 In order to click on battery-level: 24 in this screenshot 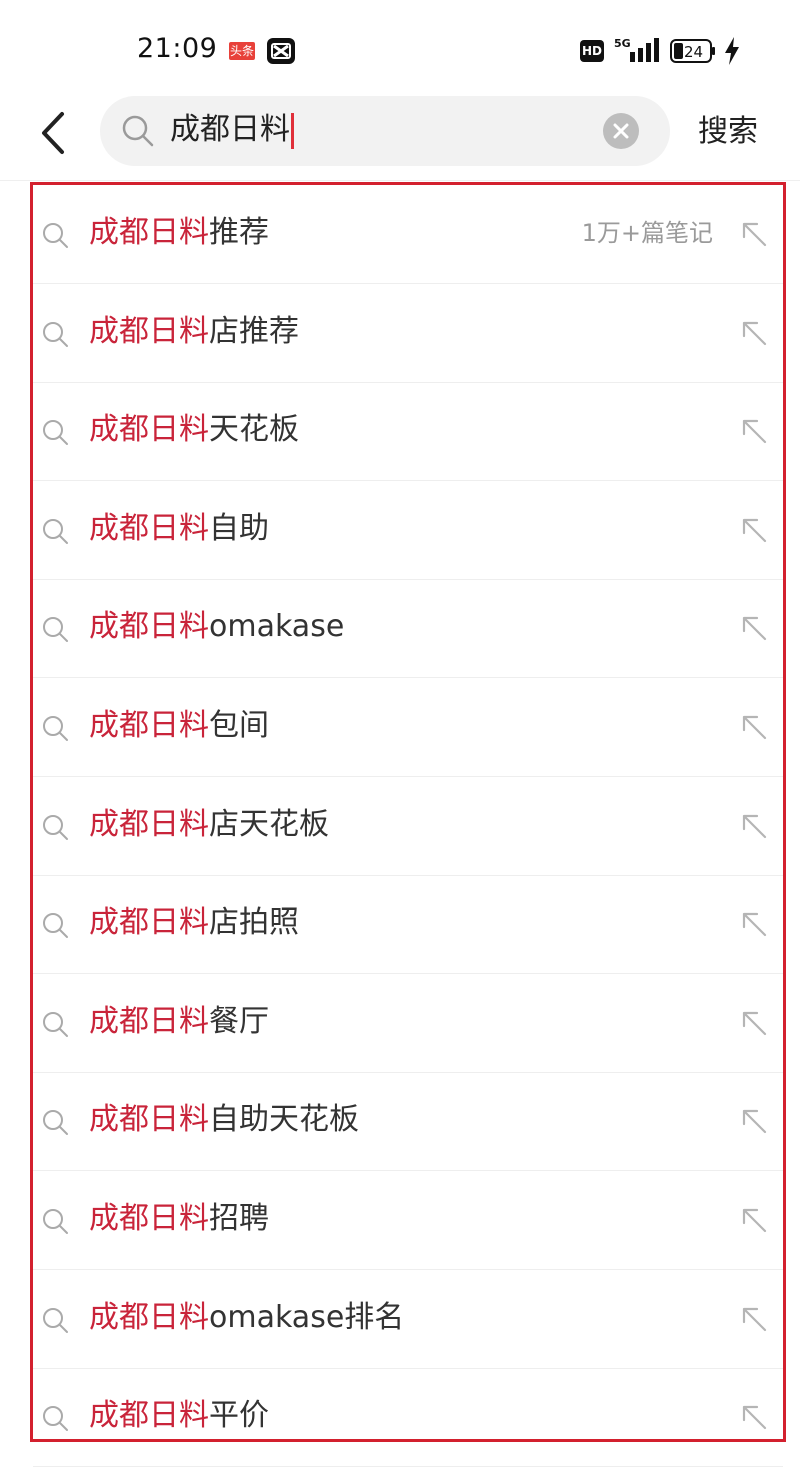, I will do `click(693, 52)`.